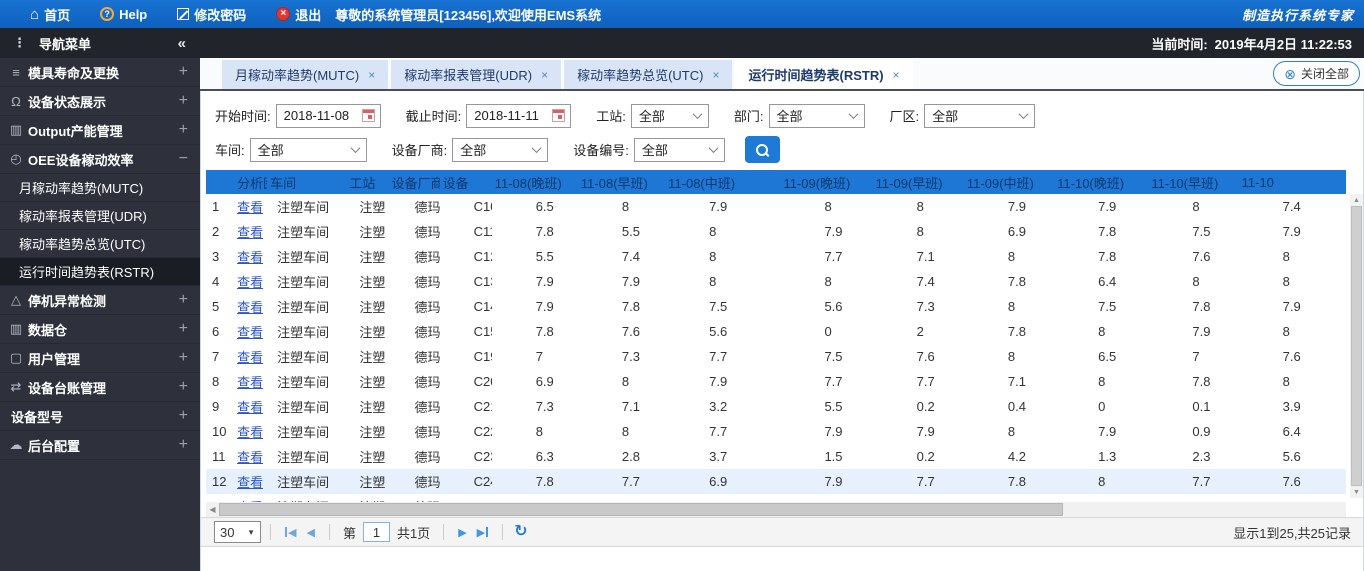  I want to click on workshop-select: 全部, so click(308, 149).